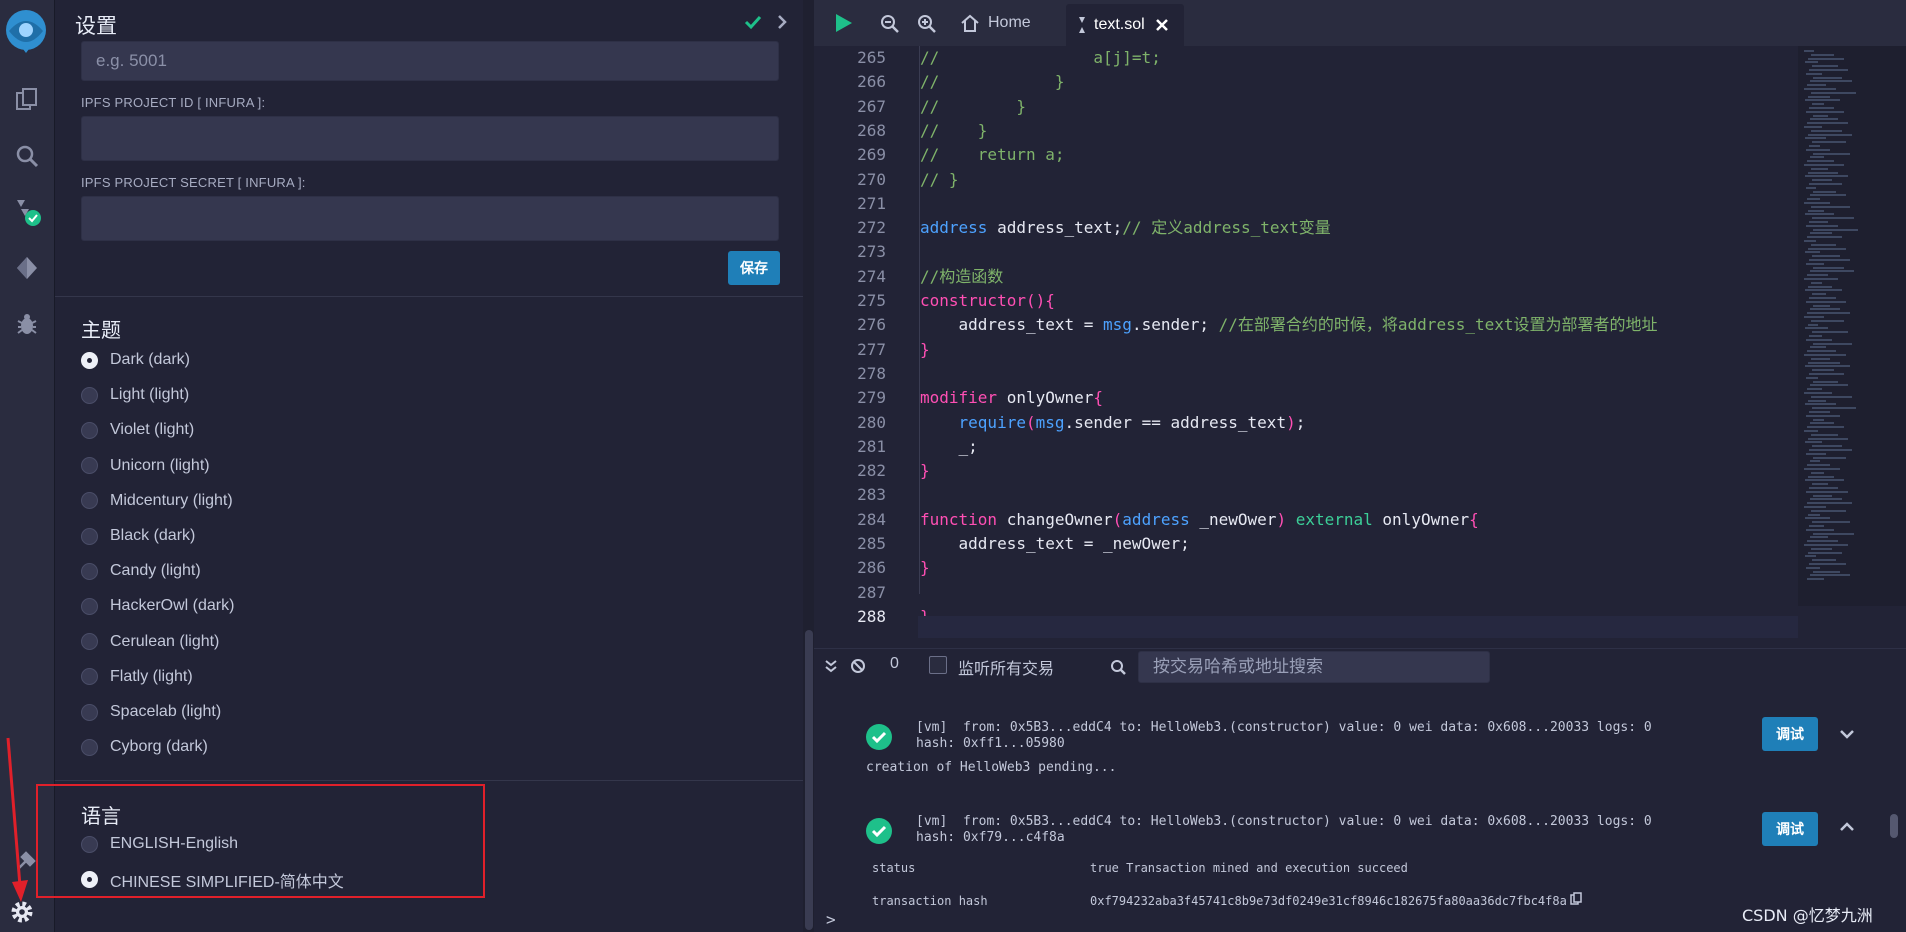 The image size is (1906, 932). Describe the element at coordinates (1162, 25) in the screenshot. I see `close-icon` at that location.